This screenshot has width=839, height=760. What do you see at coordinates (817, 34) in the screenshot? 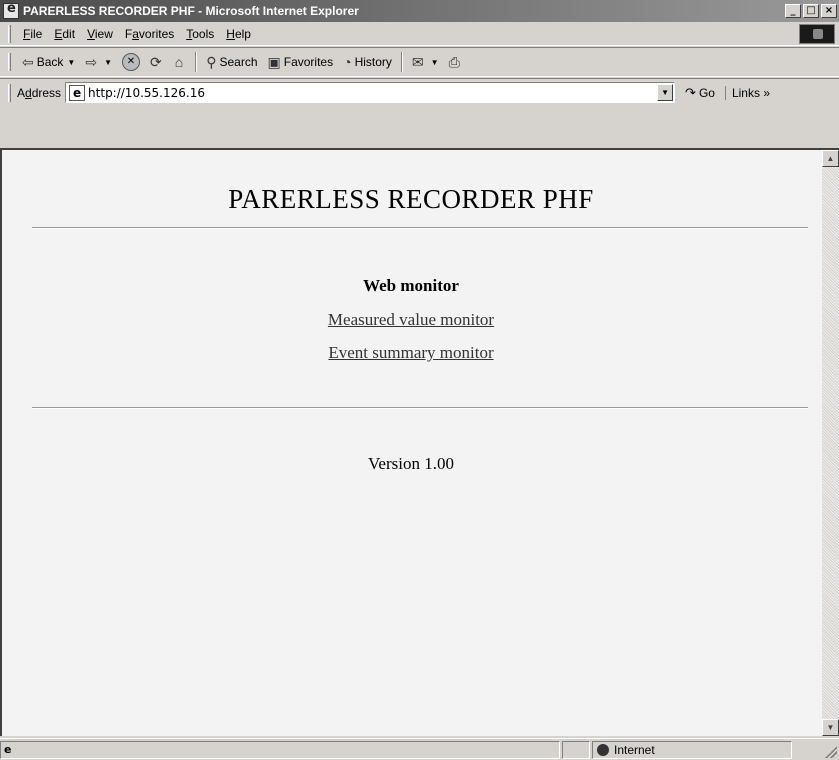
I see `windows-logo-throbber-icon` at bounding box center [817, 34].